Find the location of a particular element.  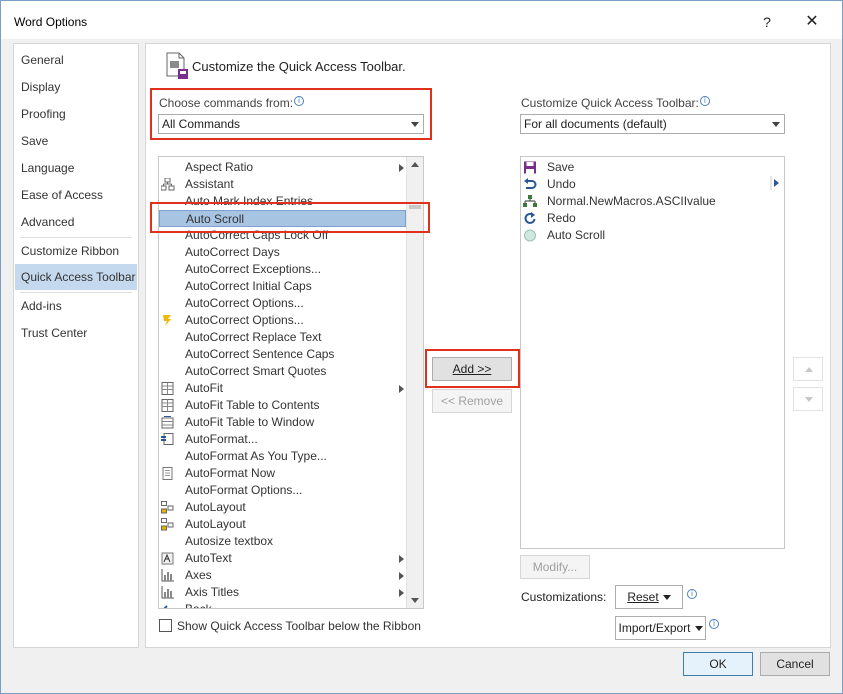

command-list-item: AutoCorrect Caps Lock Off is located at coordinates (282, 235).